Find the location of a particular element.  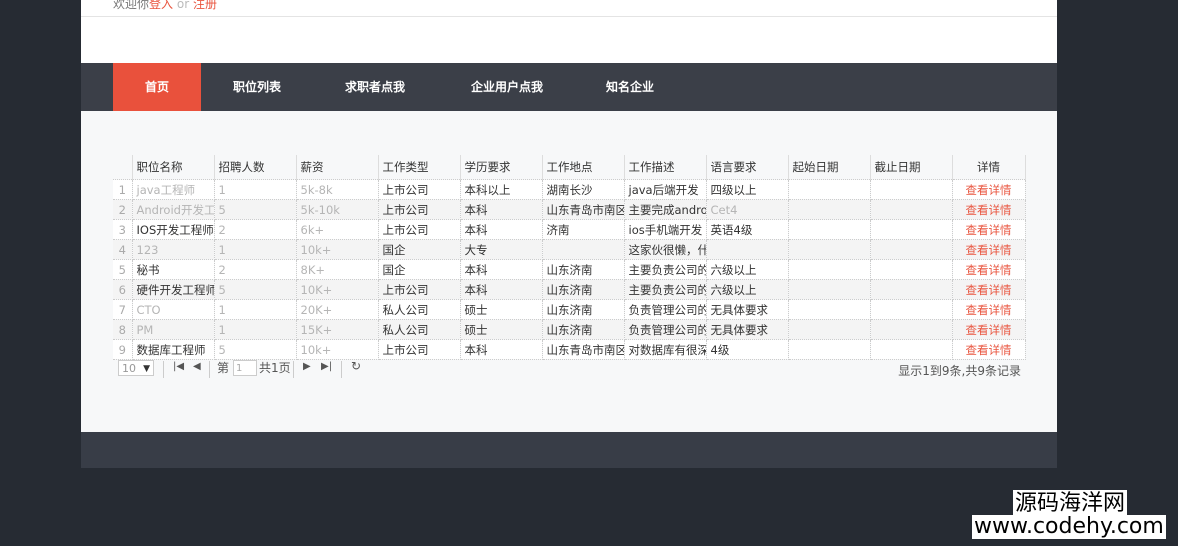

nav-home: 首页 is located at coordinates (157, 87).